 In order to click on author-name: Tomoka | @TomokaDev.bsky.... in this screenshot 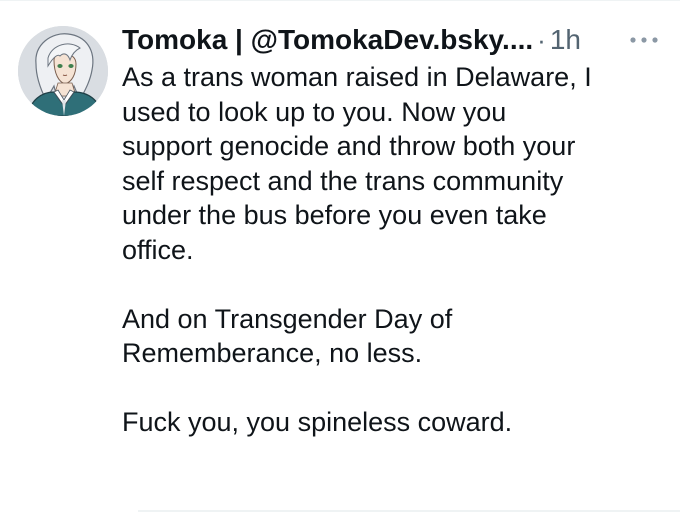, I will do `click(327, 40)`.